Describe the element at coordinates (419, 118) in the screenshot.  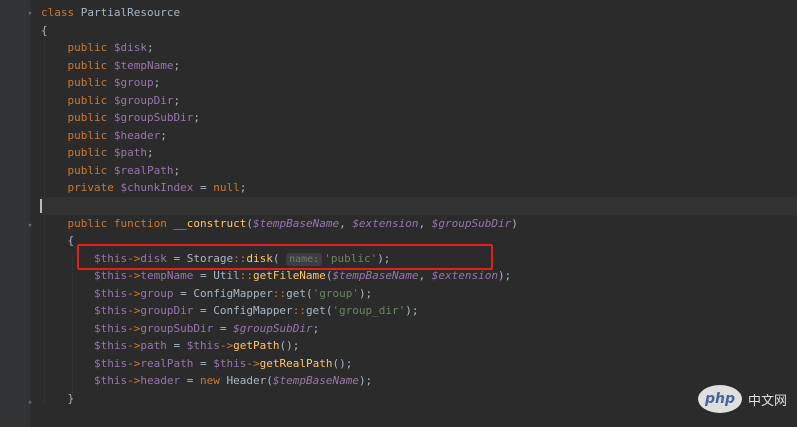
I see `code-line: public $groupSubDir;` at that location.